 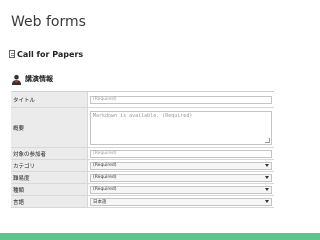 What do you see at coordinates (181, 99) in the screenshot?
I see `title-input: (Required)` at bounding box center [181, 99].